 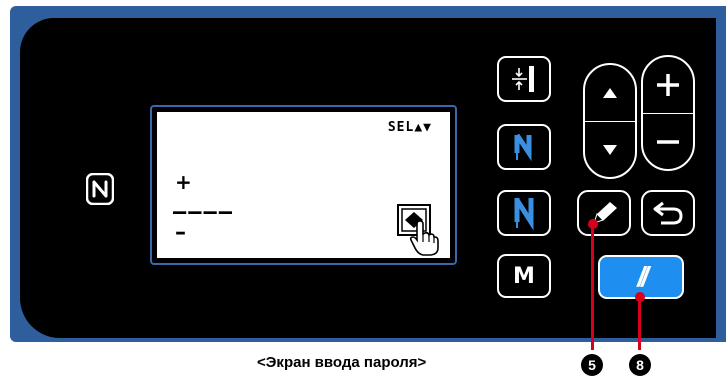 What do you see at coordinates (604, 213) in the screenshot?
I see `edit-button` at bounding box center [604, 213].